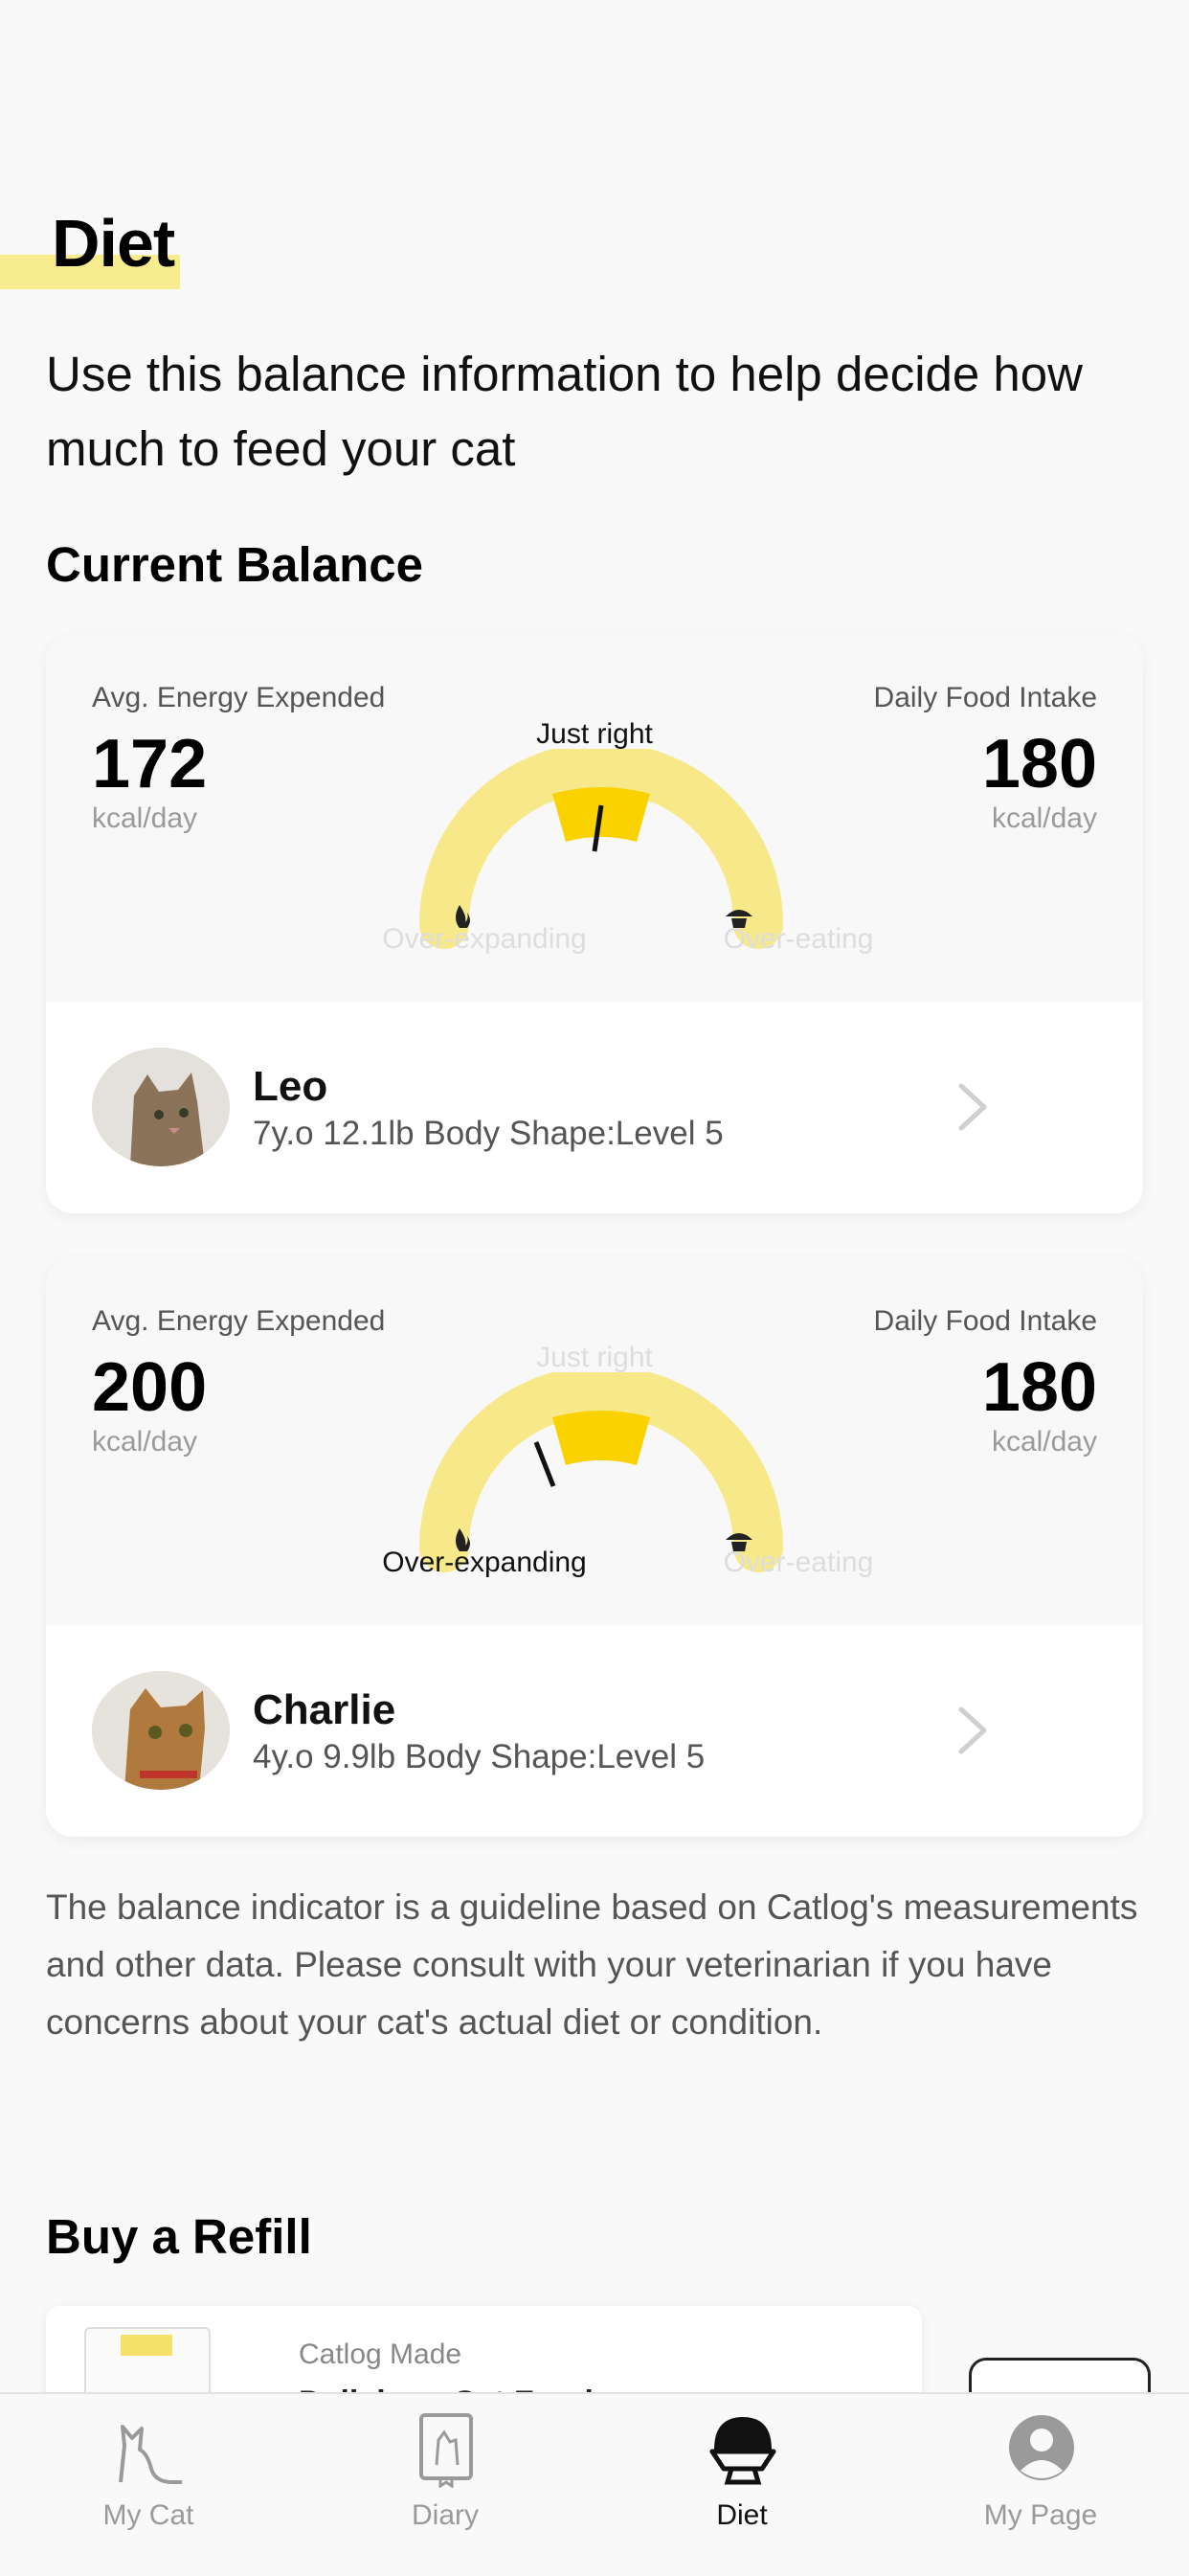 The width and height of the screenshot is (1189, 2576). What do you see at coordinates (113, 243) in the screenshot?
I see `page-title: Diet` at bounding box center [113, 243].